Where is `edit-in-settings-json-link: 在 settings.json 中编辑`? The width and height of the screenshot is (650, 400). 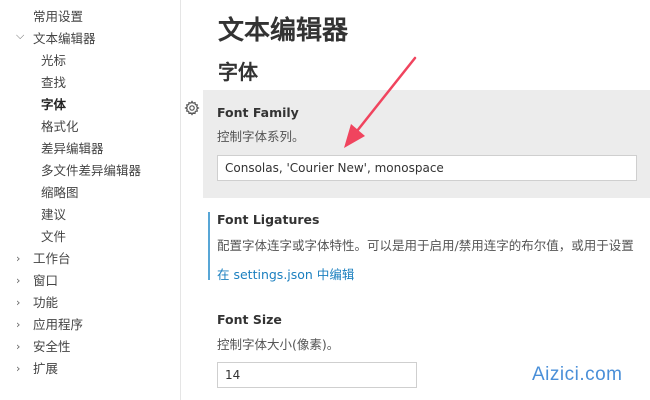 edit-in-settings-json-link: 在 settings.json 中编辑 is located at coordinates (285, 273).